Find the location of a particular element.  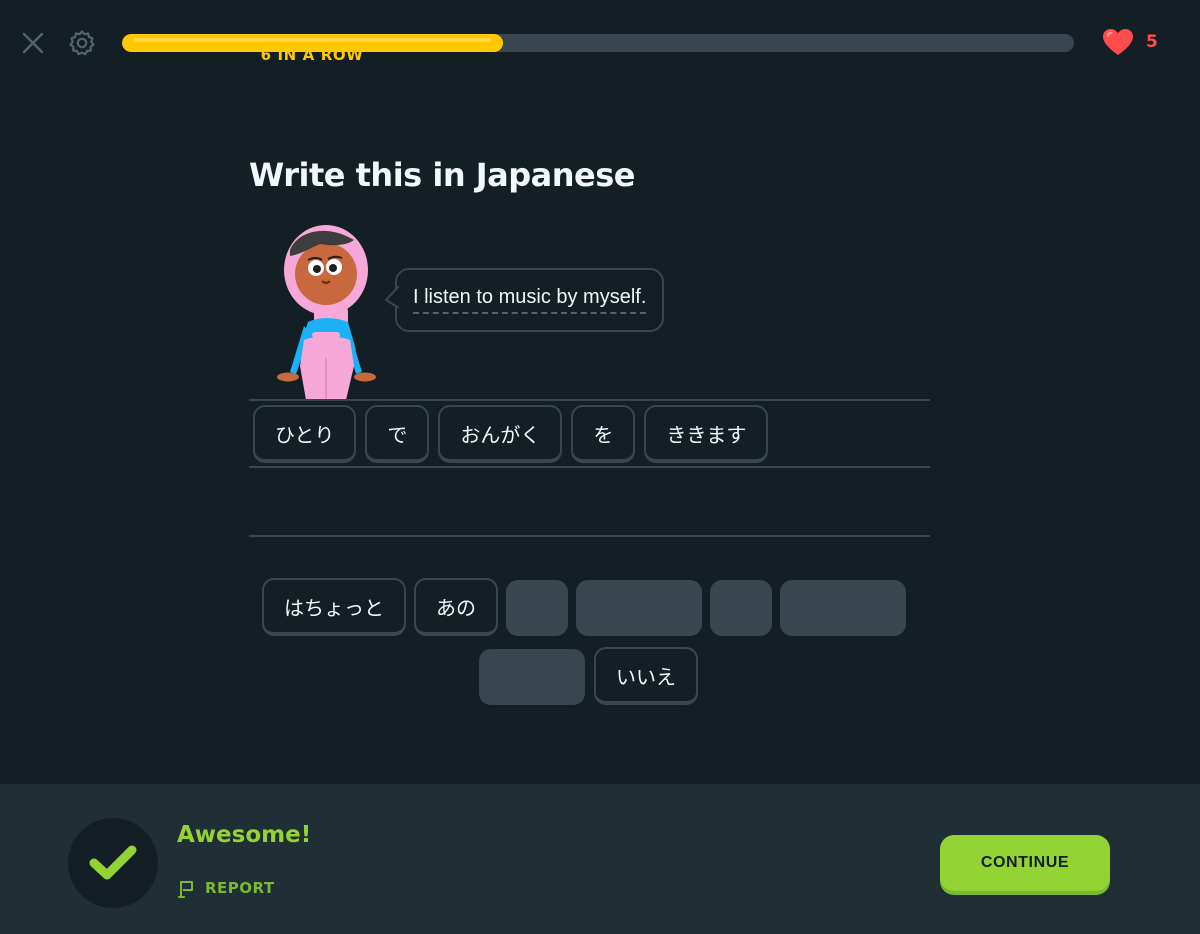

feedback-title: Awesome! is located at coordinates (244, 835).